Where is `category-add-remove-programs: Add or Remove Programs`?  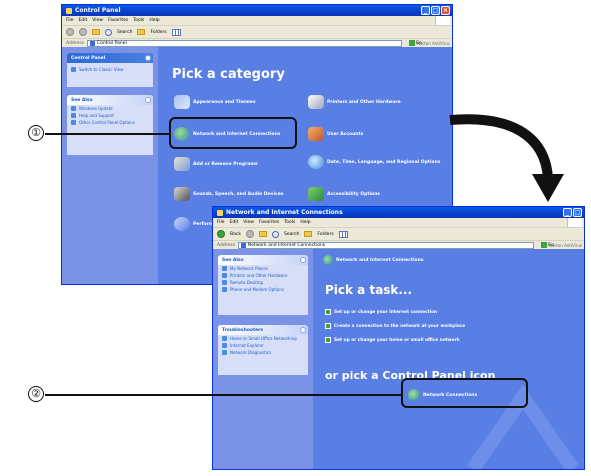
category-add-remove-programs: Add or Remove Programs is located at coordinates (216, 164).